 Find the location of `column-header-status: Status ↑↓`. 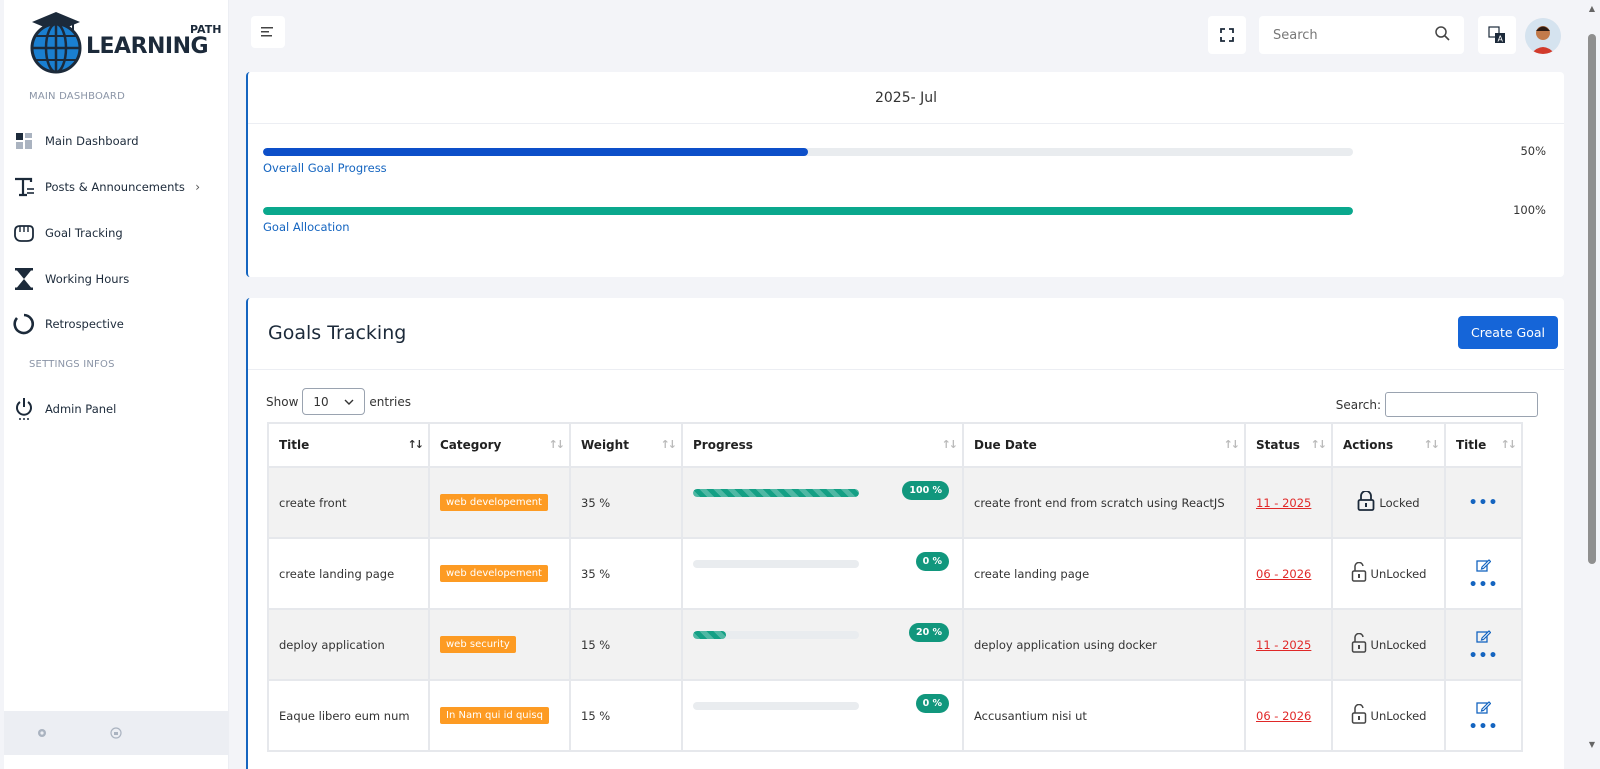

column-header-status: Status ↑↓ is located at coordinates (1288, 445).